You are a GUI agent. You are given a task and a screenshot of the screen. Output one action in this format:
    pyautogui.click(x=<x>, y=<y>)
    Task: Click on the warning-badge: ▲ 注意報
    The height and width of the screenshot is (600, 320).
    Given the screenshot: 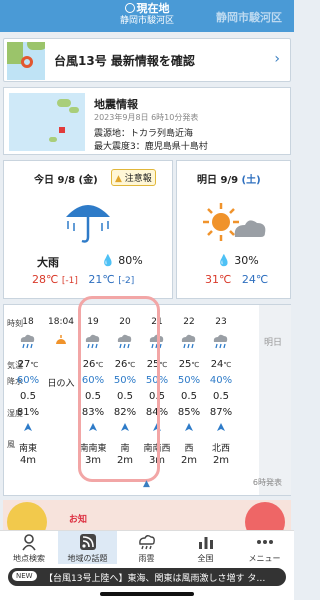 What is the action you would take?
    pyautogui.click(x=133, y=177)
    